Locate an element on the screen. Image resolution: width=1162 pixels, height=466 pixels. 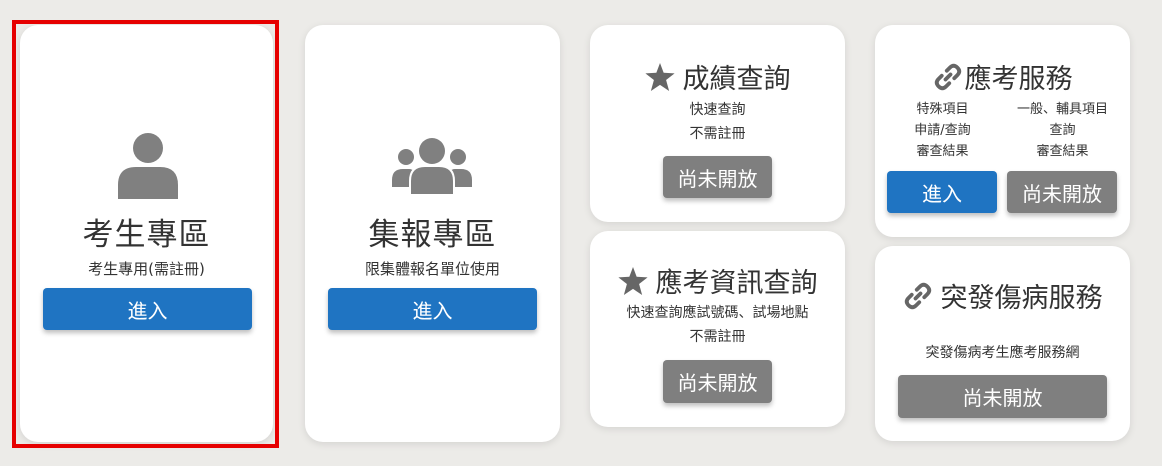
score-card: 成績查詢 快速查詢 不需註冊 尚未開放 is located at coordinates (717, 123).